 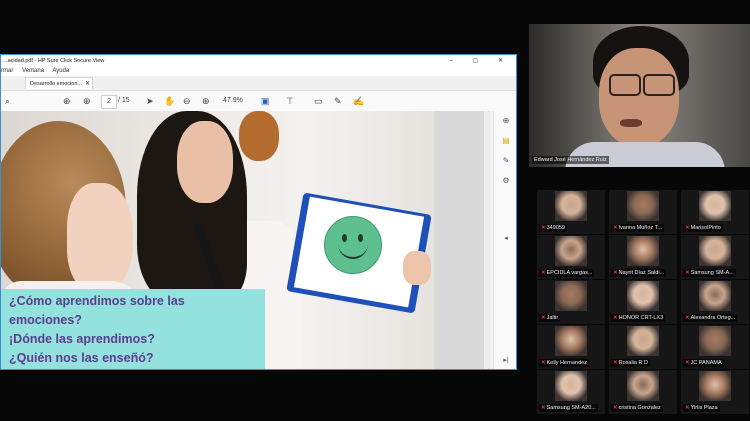 What do you see at coordinates (353, 245) in the screenshot?
I see `smiley-face-icon` at bounding box center [353, 245].